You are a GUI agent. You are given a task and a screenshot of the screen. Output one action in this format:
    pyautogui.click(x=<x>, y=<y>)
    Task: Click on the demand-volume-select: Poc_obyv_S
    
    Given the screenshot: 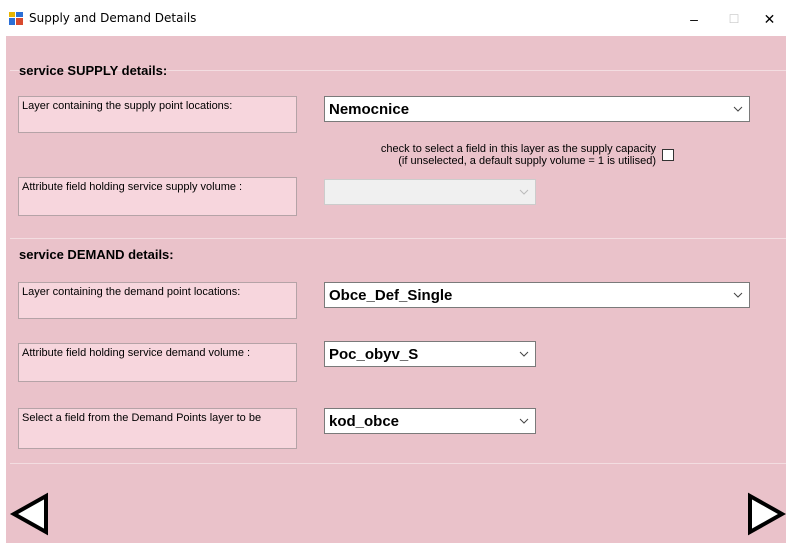 What is the action you would take?
    pyautogui.click(x=430, y=354)
    